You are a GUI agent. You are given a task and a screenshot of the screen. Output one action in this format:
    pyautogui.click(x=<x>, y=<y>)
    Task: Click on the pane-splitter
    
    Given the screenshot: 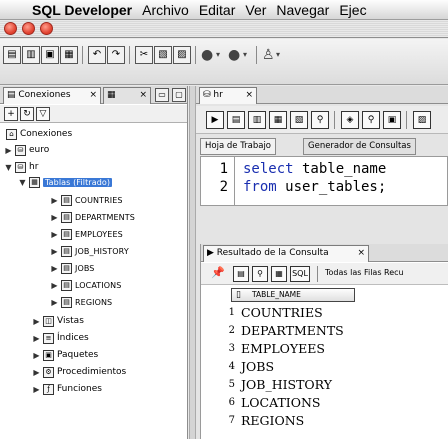 What is the action you would take?
    pyautogui.click(x=192, y=262)
    